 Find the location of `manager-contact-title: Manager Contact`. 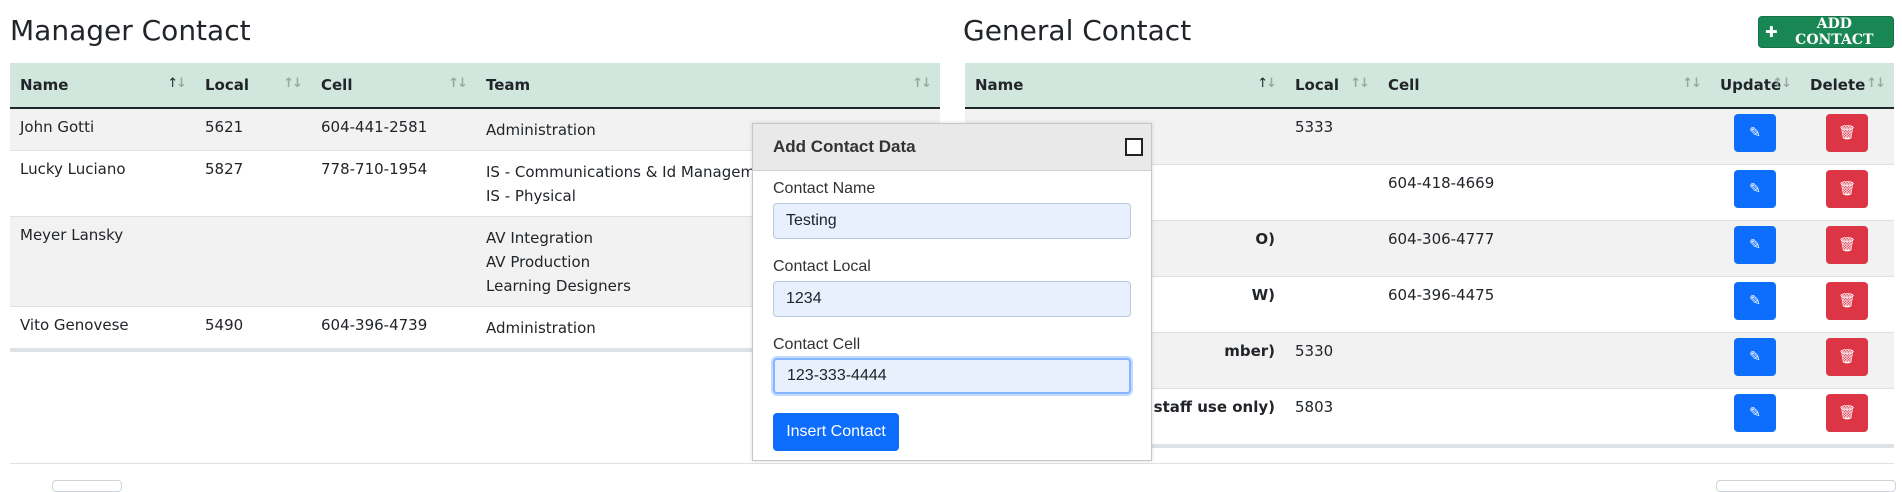

manager-contact-title: Manager Contact is located at coordinates (130, 30).